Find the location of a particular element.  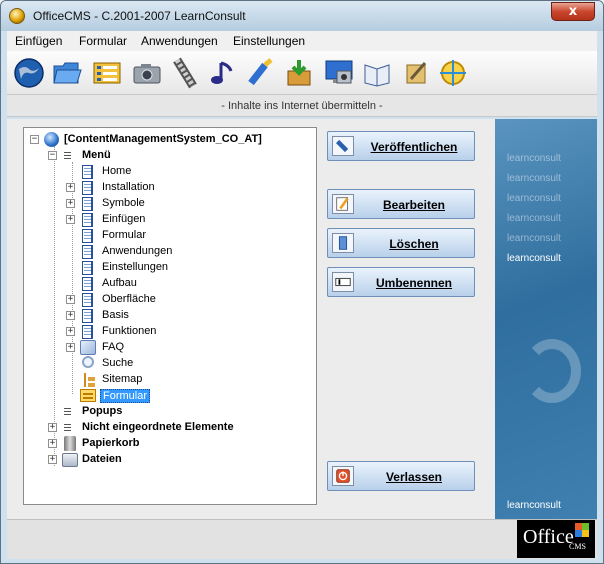

tree-node-menu: − Menü is located at coordinates (148, 156).